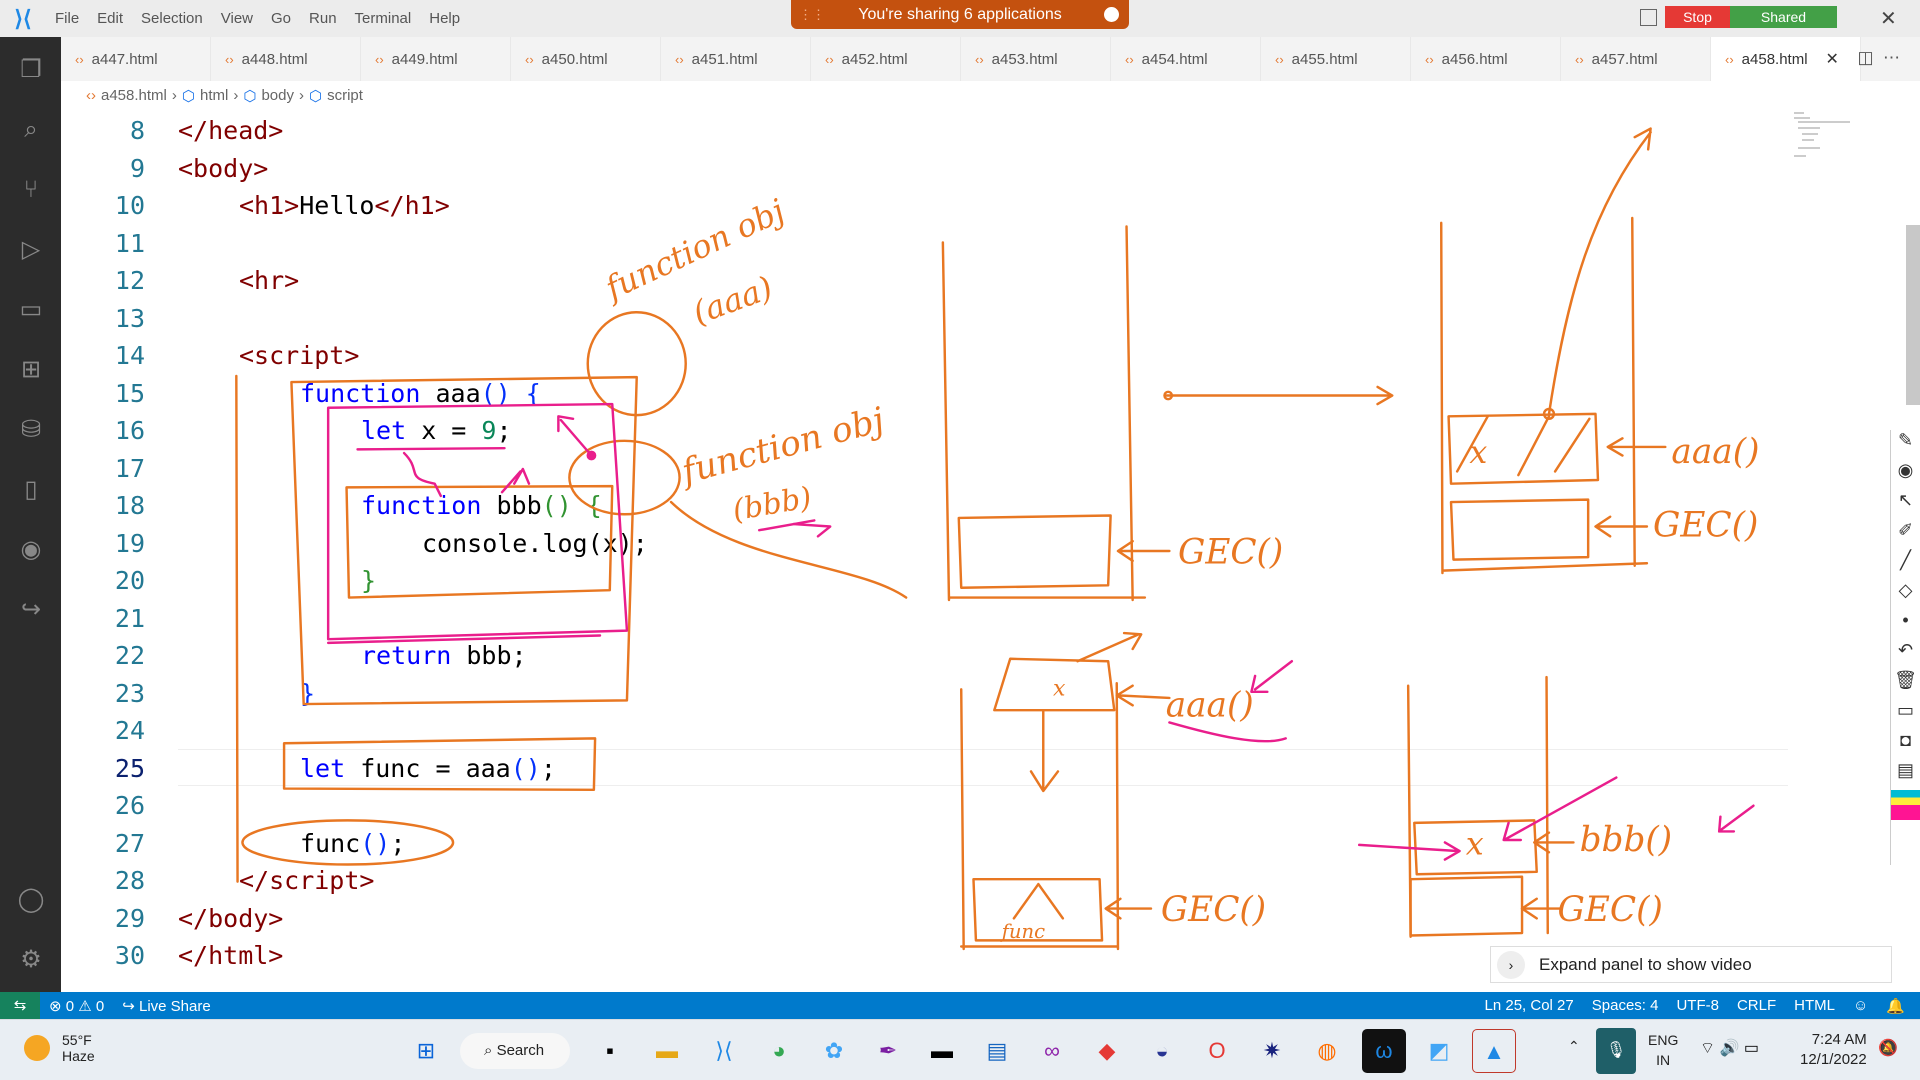  Describe the element at coordinates (214, 95) in the screenshot. I see `breadcrumb-html: html` at that location.